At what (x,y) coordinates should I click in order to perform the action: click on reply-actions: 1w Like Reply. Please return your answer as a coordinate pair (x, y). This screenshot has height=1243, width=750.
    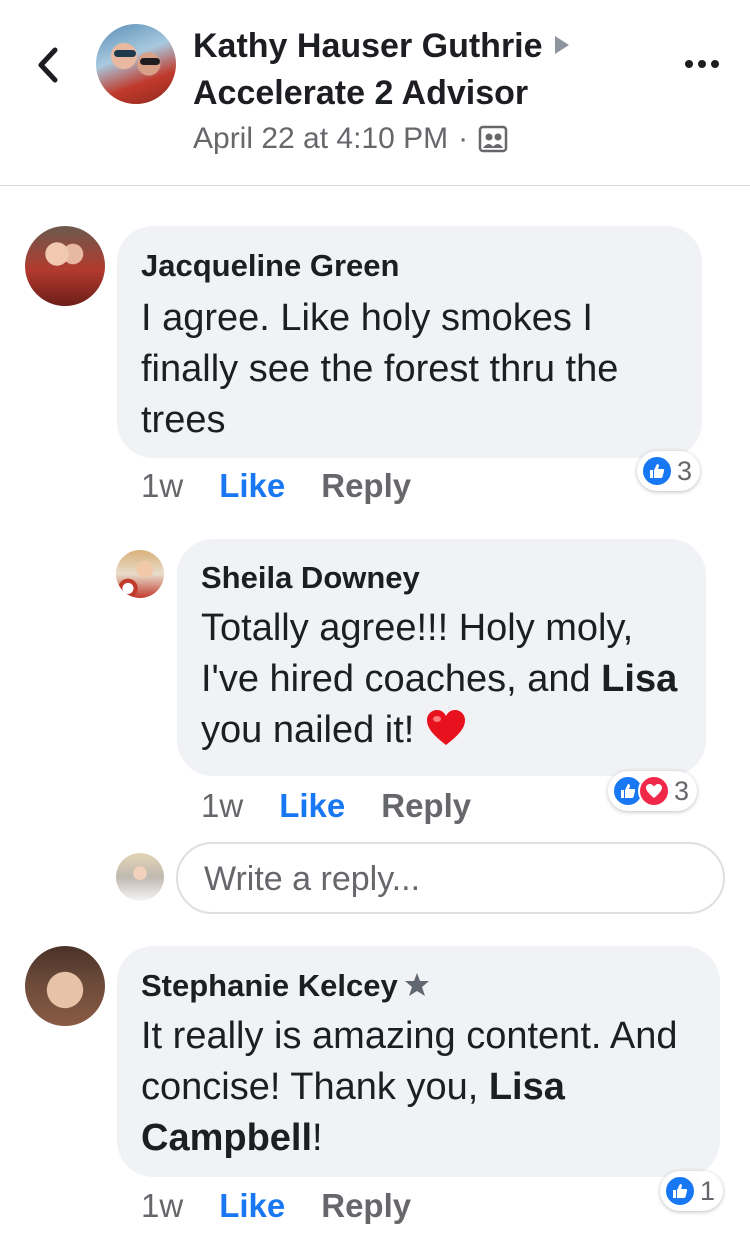
    Looking at the image, I should click on (336, 806).